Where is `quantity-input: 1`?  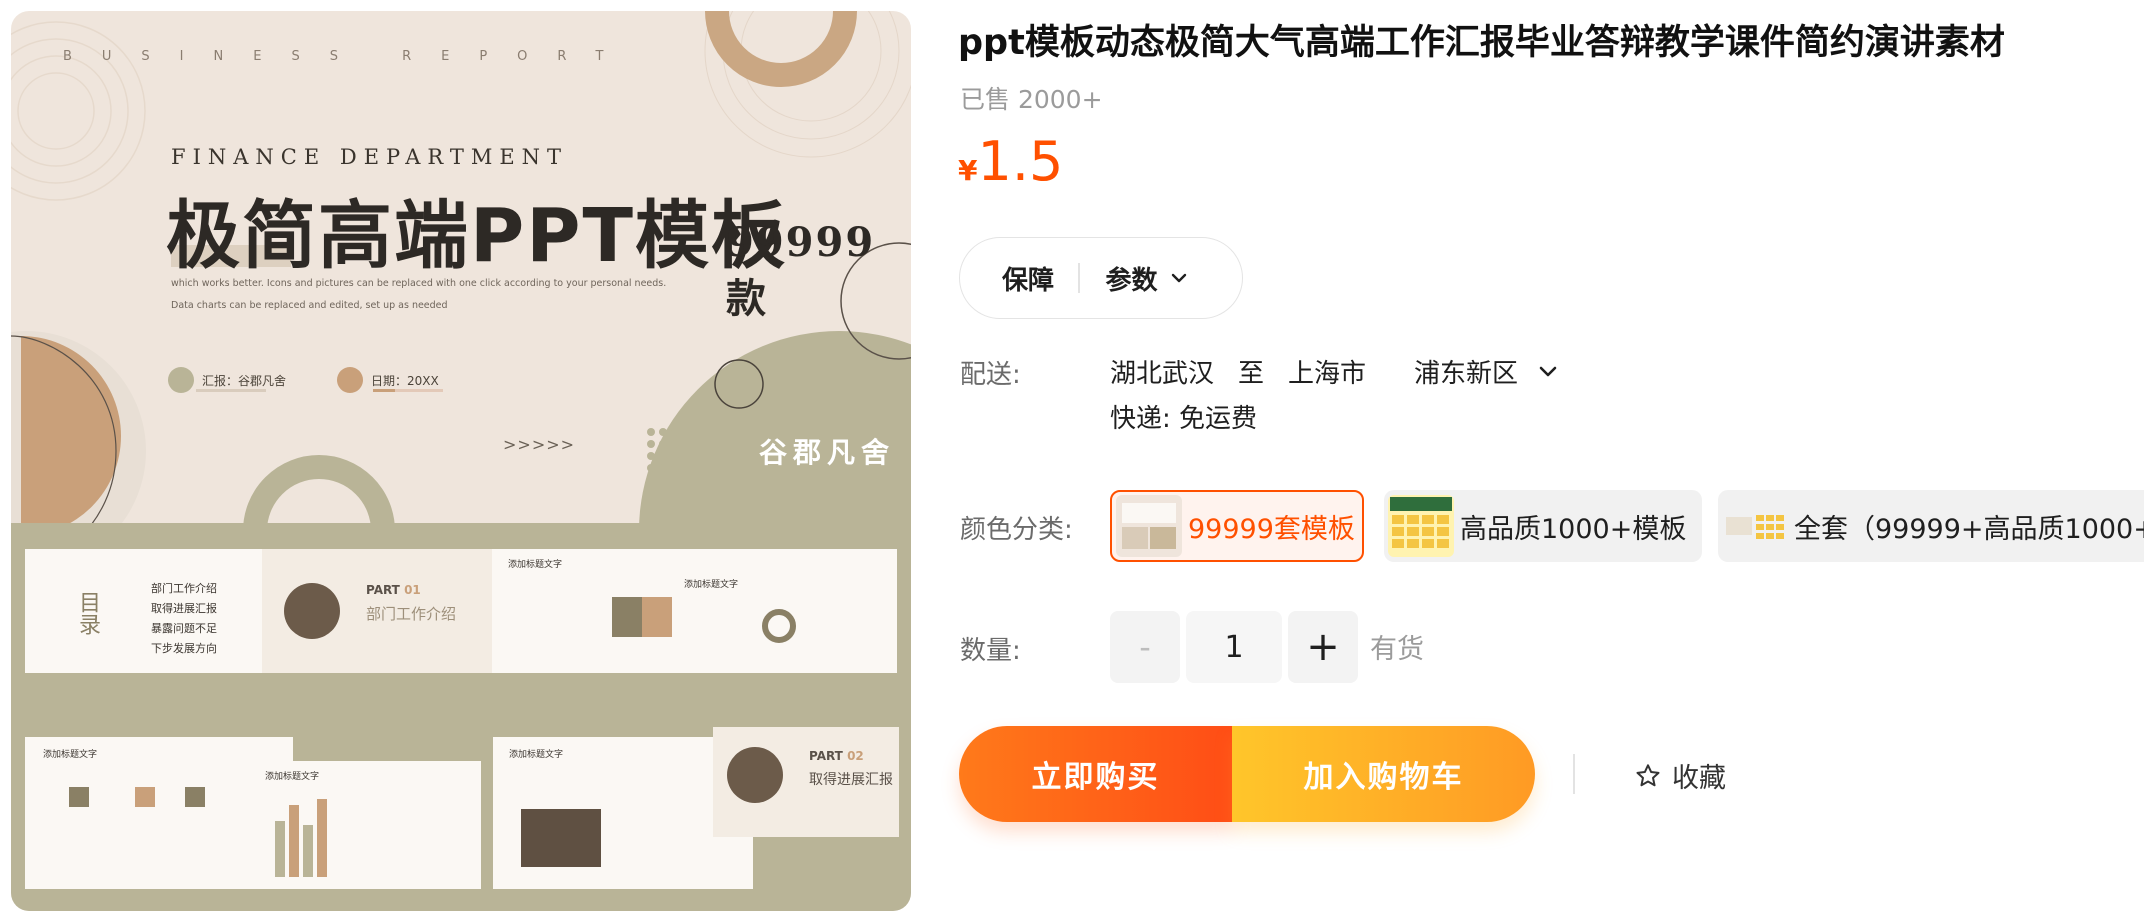 quantity-input: 1 is located at coordinates (1234, 647).